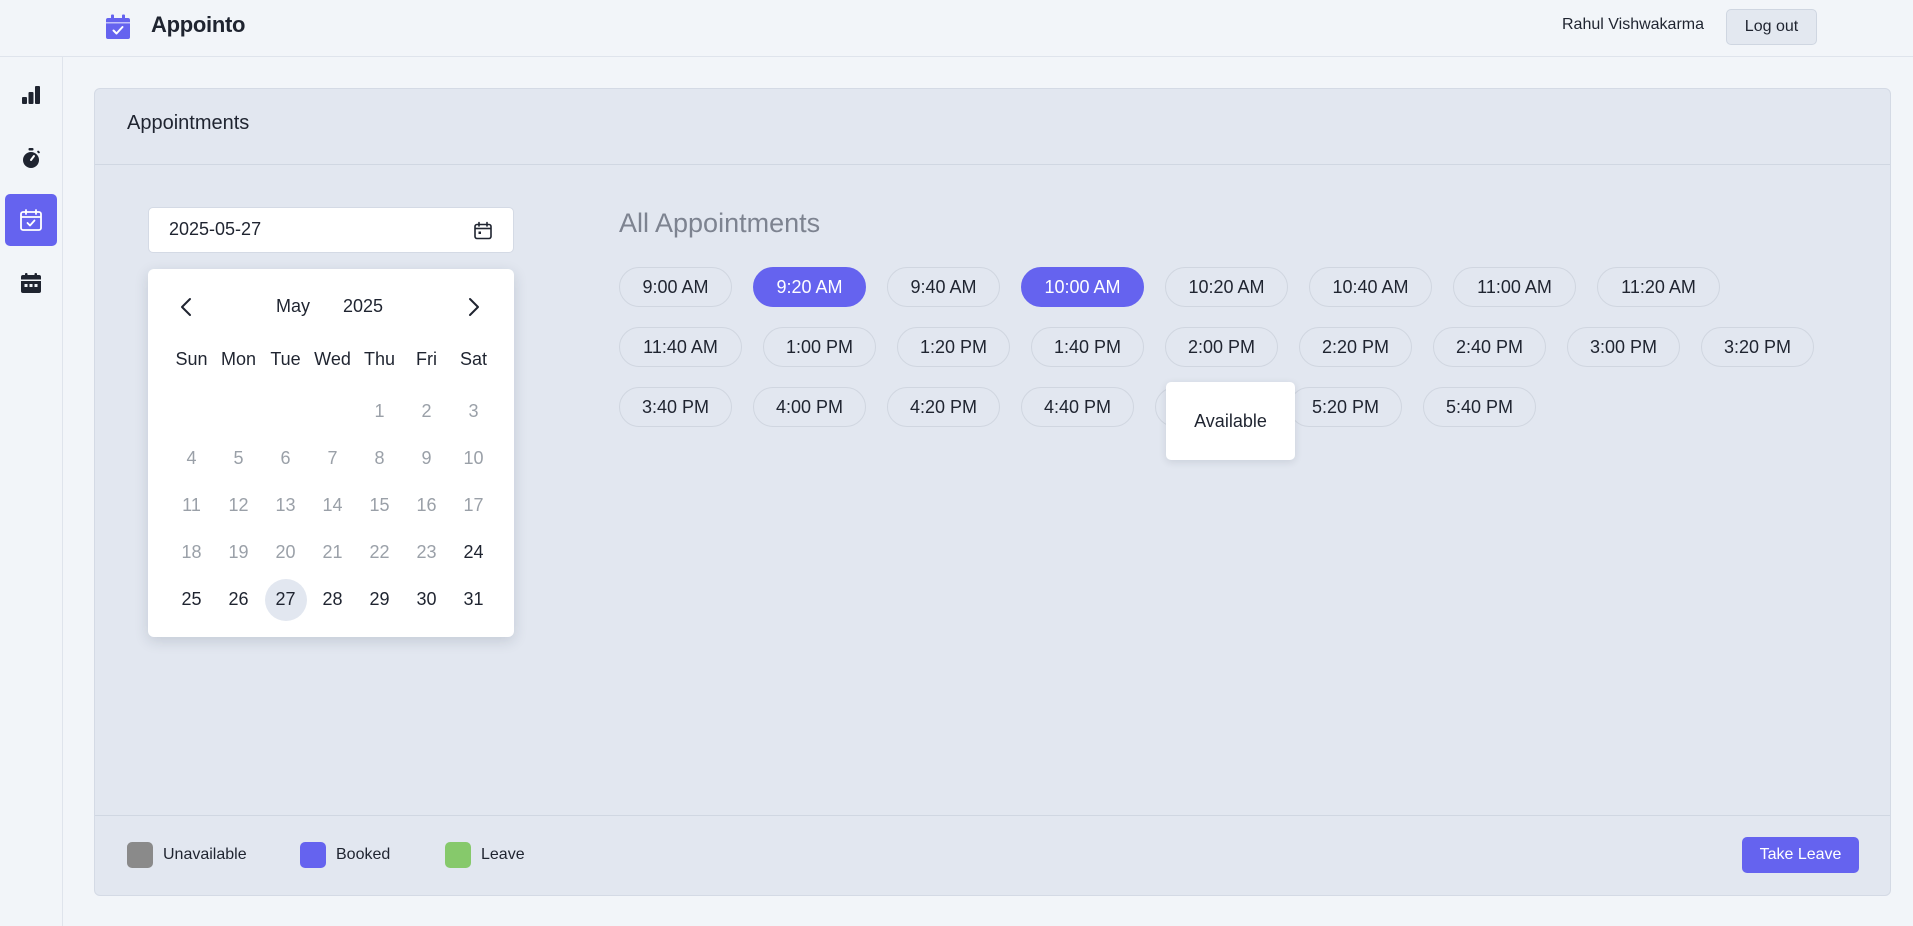 This screenshot has height=926, width=1913. I want to click on date-input-value: 2025-05-27, so click(215, 229).